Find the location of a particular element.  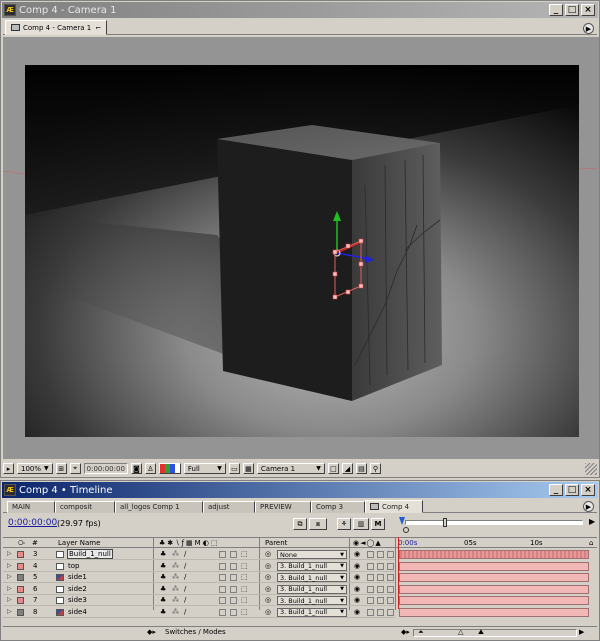

layer-row: ▷ 3 Build_1_null ♣ ⁂ ∕ ⬚ ◎ None ▼ ◉ is located at coordinates (199, 554).